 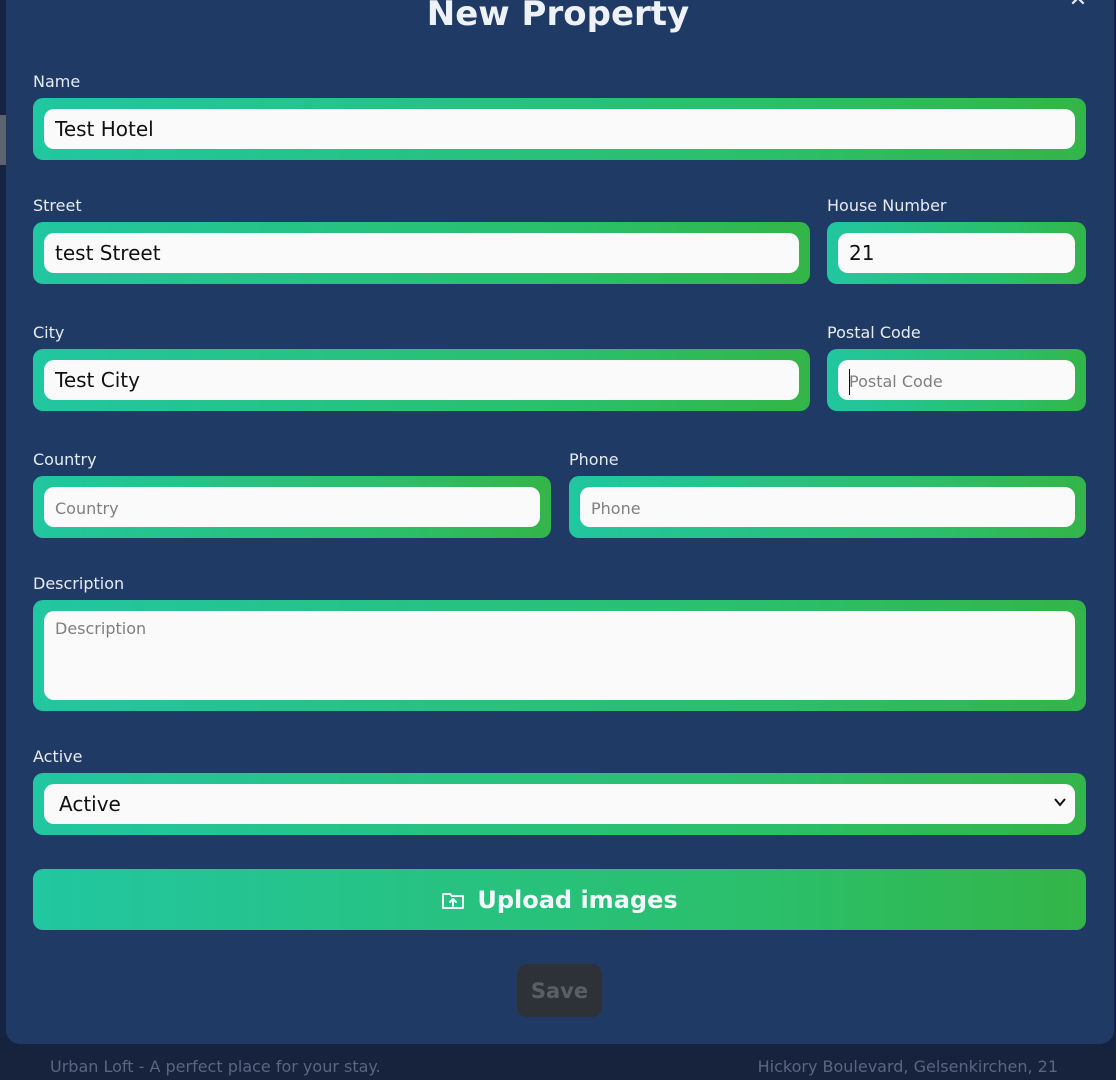 What do you see at coordinates (65, 459) in the screenshot?
I see `country-label: Country` at bounding box center [65, 459].